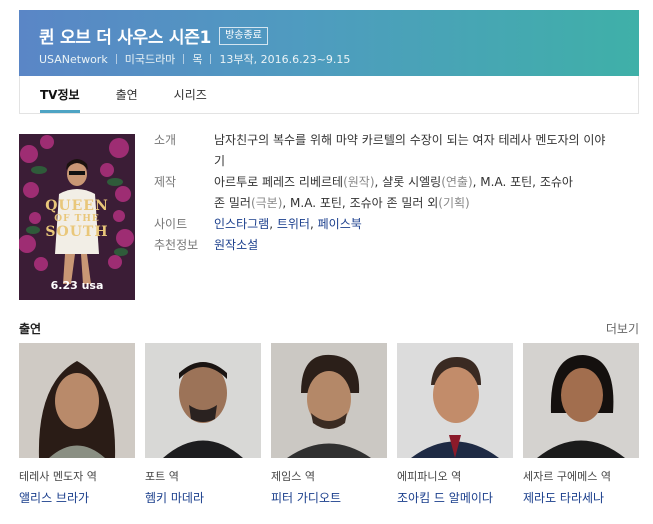  I want to click on poster-date: 6.23 usa, so click(77, 285).